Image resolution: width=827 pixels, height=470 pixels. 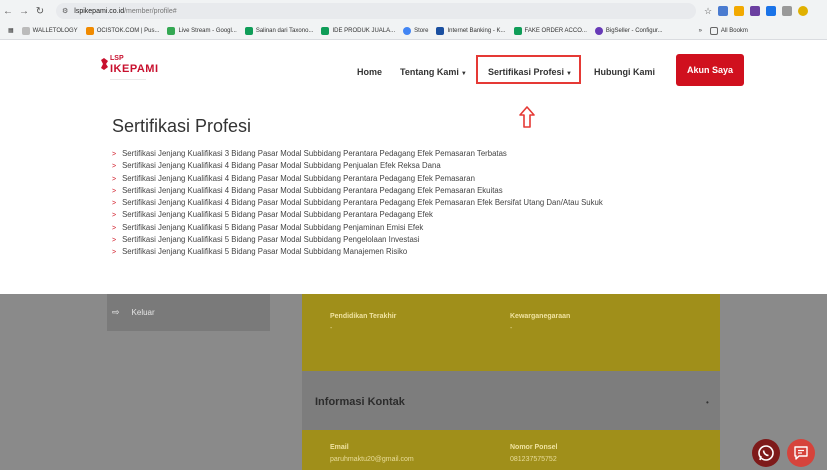 What do you see at coordinates (708, 11) in the screenshot?
I see `star-icon: ☆` at bounding box center [708, 11].